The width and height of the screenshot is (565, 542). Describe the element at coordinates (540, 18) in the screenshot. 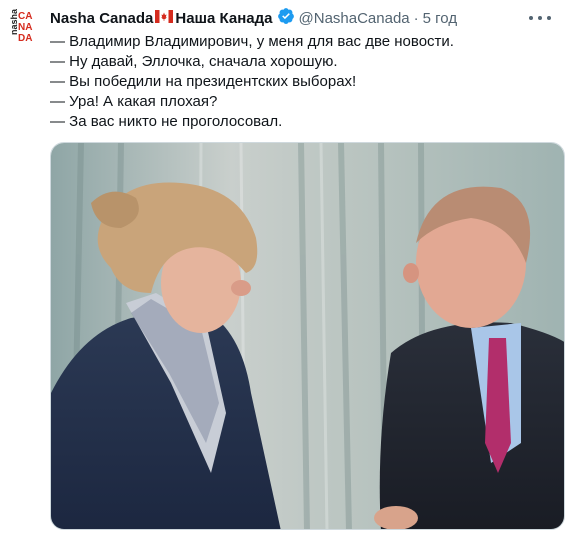

I see `more-options-icon` at that location.